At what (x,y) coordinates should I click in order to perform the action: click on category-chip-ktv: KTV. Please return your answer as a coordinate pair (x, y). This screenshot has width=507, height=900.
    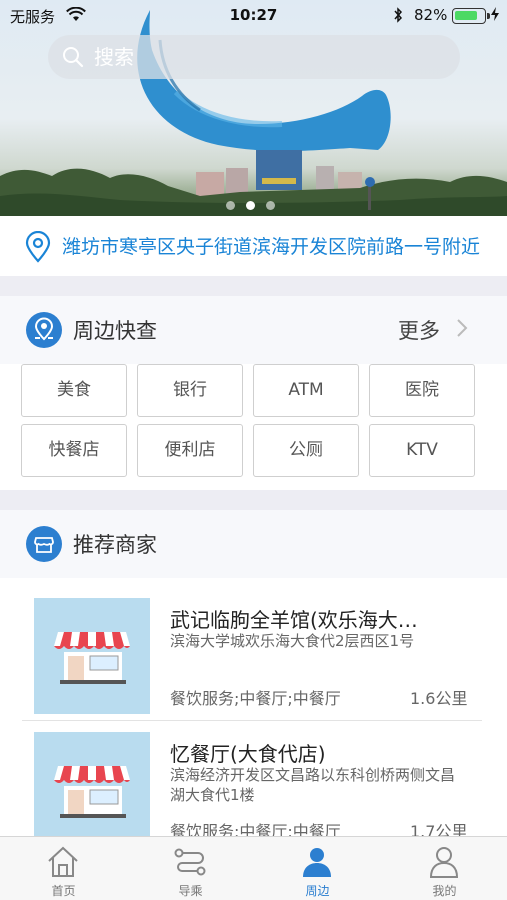
    Looking at the image, I should click on (422, 450).